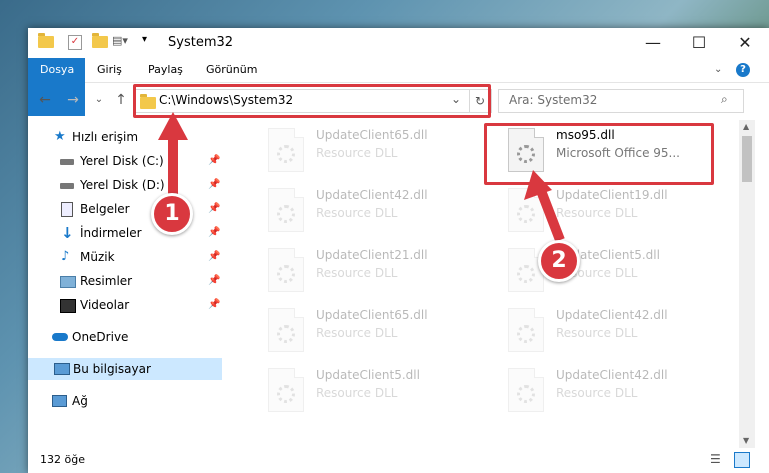  What do you see at coordinates (363, 273) in the screenshot?
I see `file-item: UpdateClient21.dll Resource DLL` at bounding box center [363, 273].